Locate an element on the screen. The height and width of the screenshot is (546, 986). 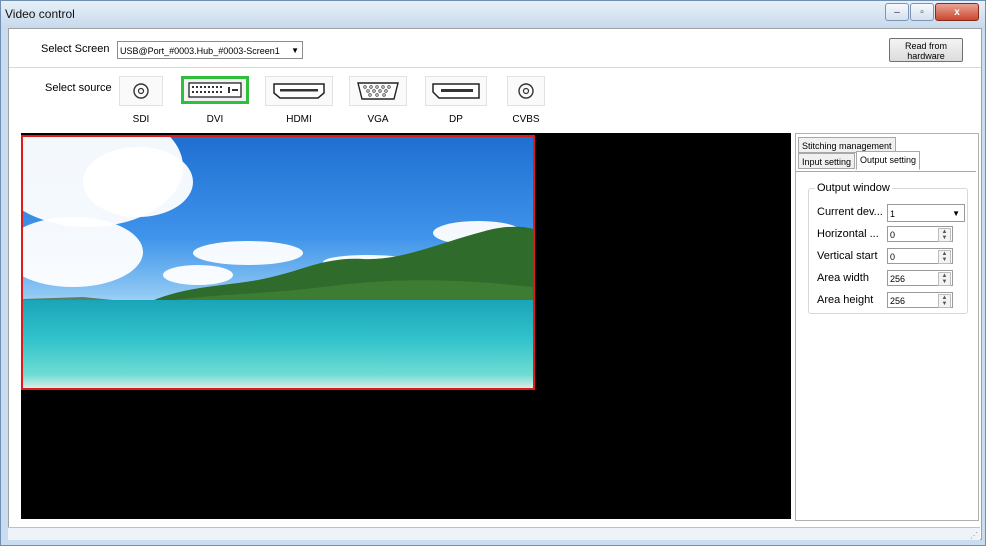
caption-buttons: – ▫ x is located at coordinates (931, 12).